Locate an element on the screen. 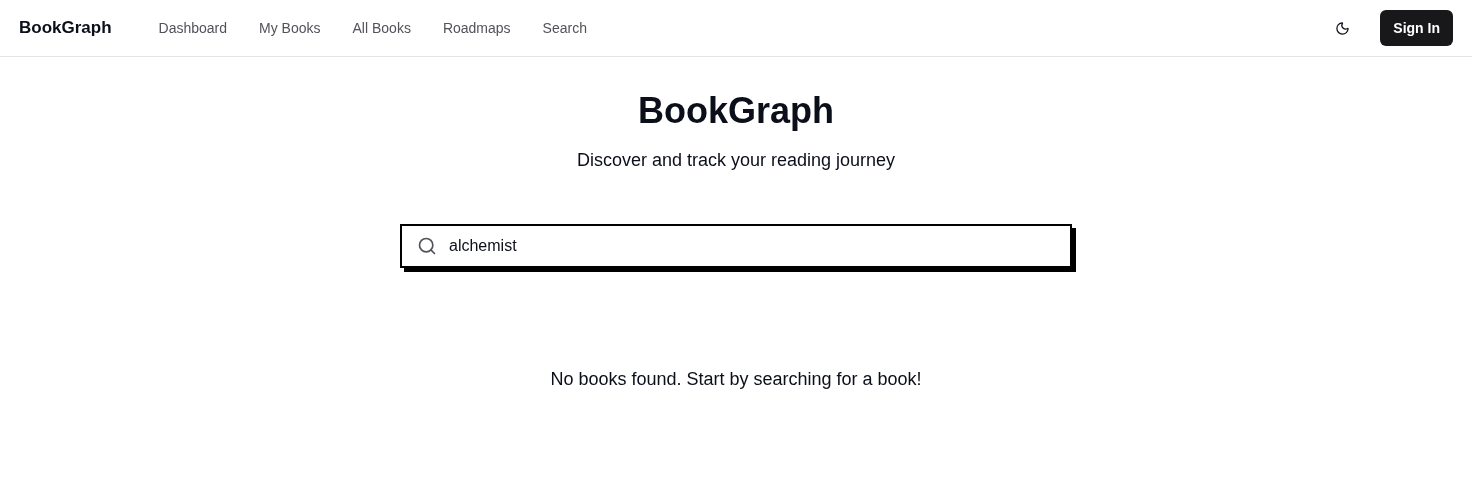 Image resolution: width=1472 pixels, height=492 pixels. moon-icon is located at coordinates (1343, 28).